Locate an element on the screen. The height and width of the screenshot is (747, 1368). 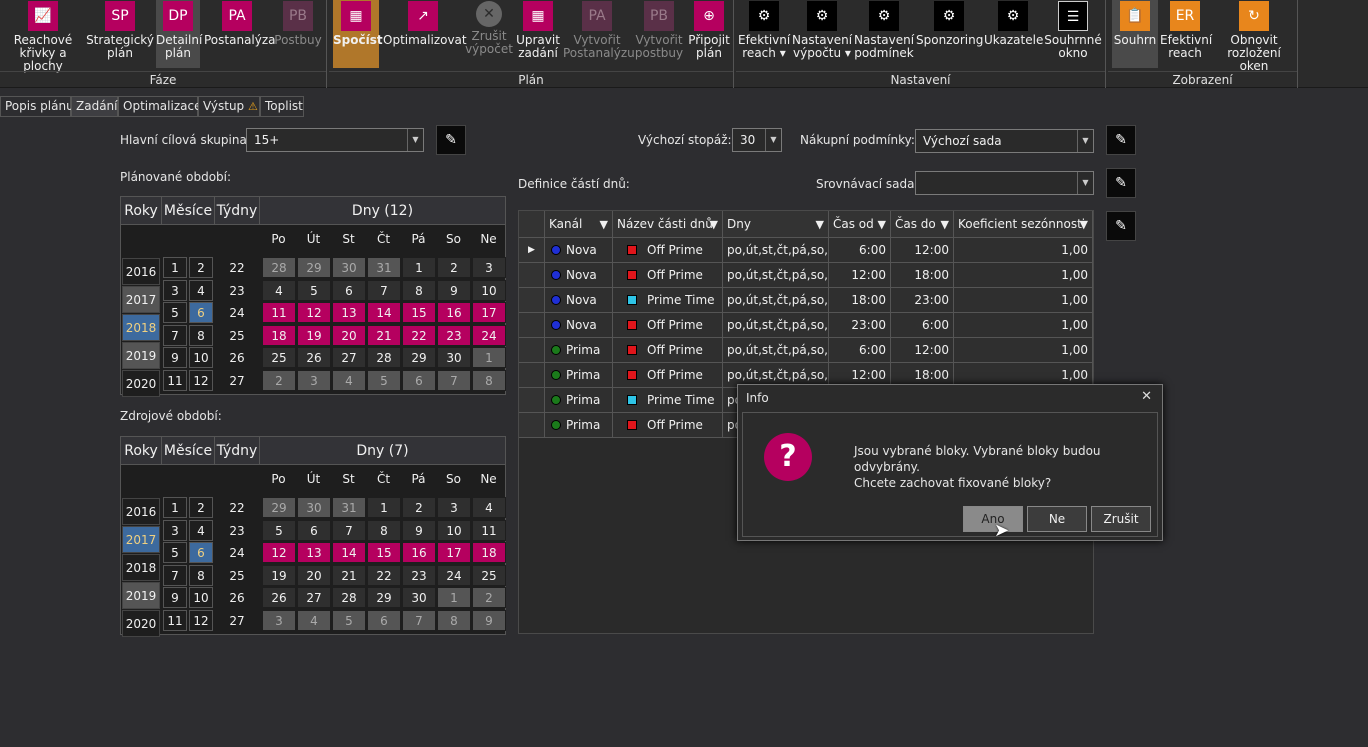
week-cell: 26 is located at coordinates (237, 358).